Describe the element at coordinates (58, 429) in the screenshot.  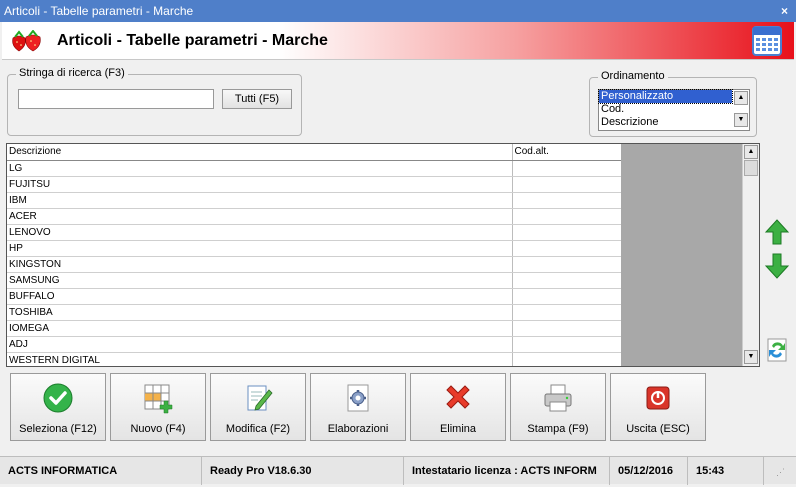
I see `select-button-label: Seleziona (F12)` at that location.